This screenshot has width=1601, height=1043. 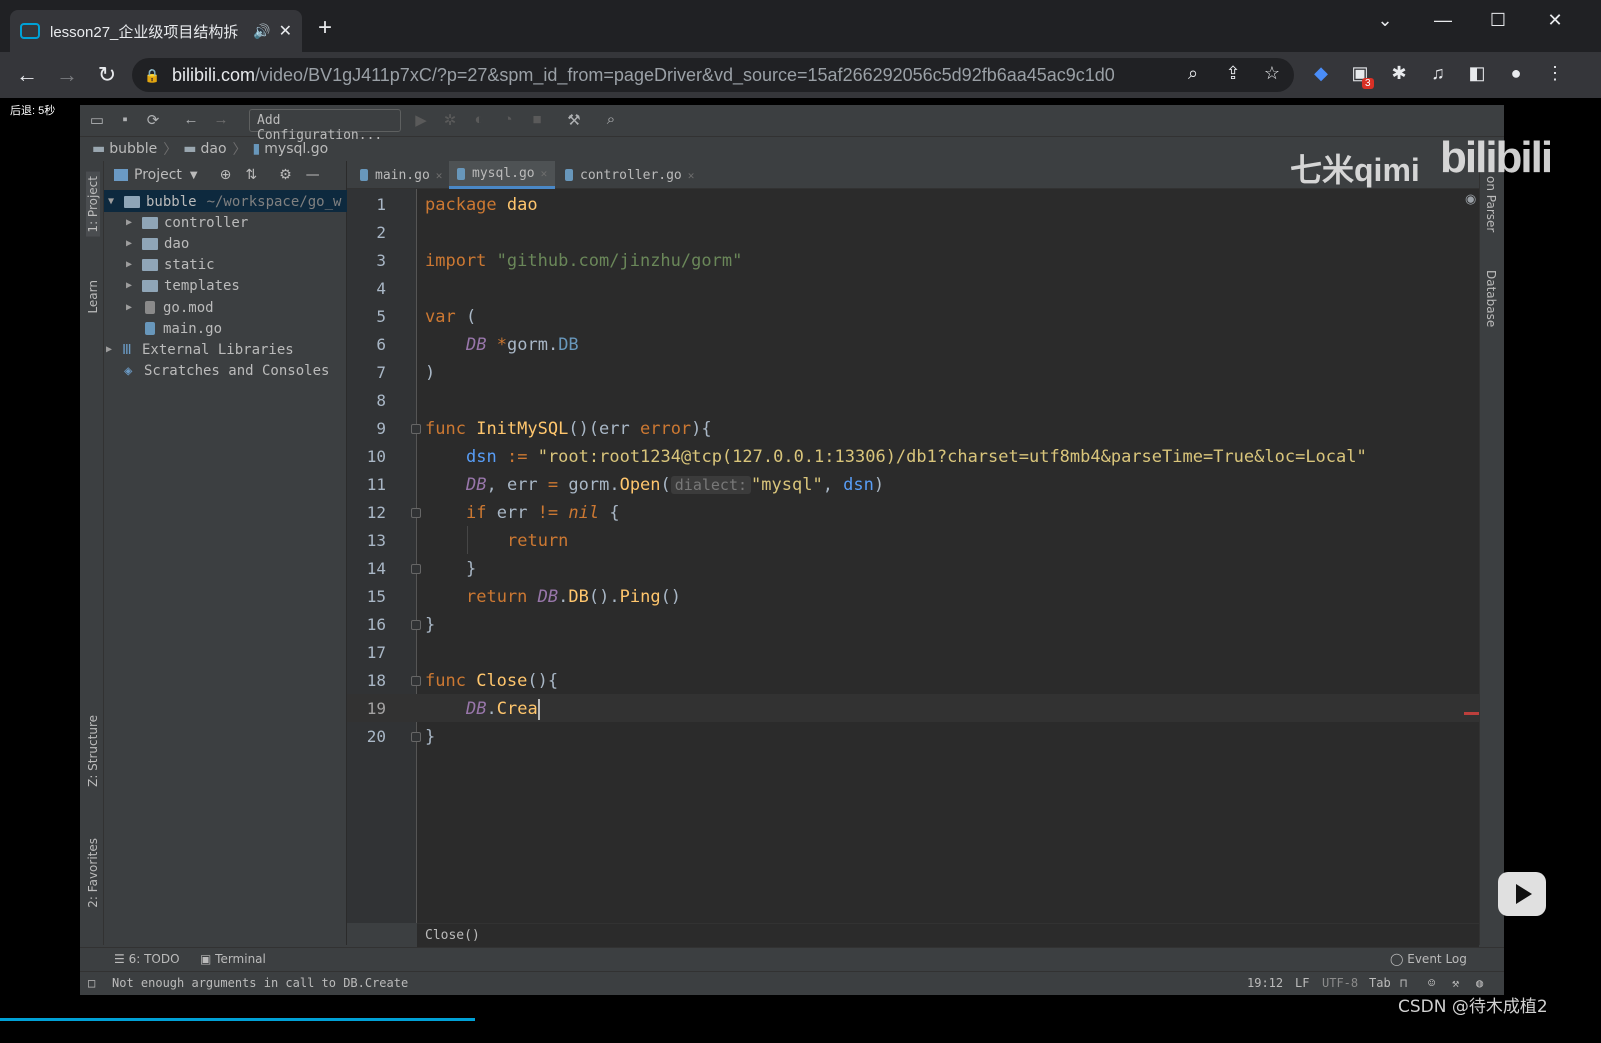 What do you see at coordinates (1428, 959) in the screenshot?
I see `event-log-button: ◯ Event Log` at bounding box center [1428, 959].